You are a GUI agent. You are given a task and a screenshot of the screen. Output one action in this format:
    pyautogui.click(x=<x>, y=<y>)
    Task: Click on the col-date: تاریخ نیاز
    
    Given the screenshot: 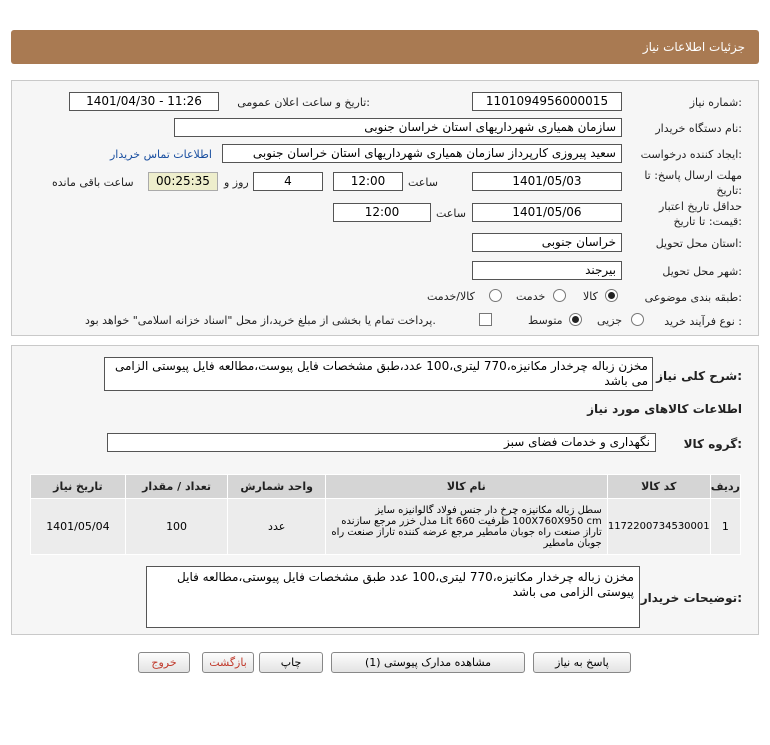 What is the action you would take?
    pyautogui.click(x=78, y=486)
    